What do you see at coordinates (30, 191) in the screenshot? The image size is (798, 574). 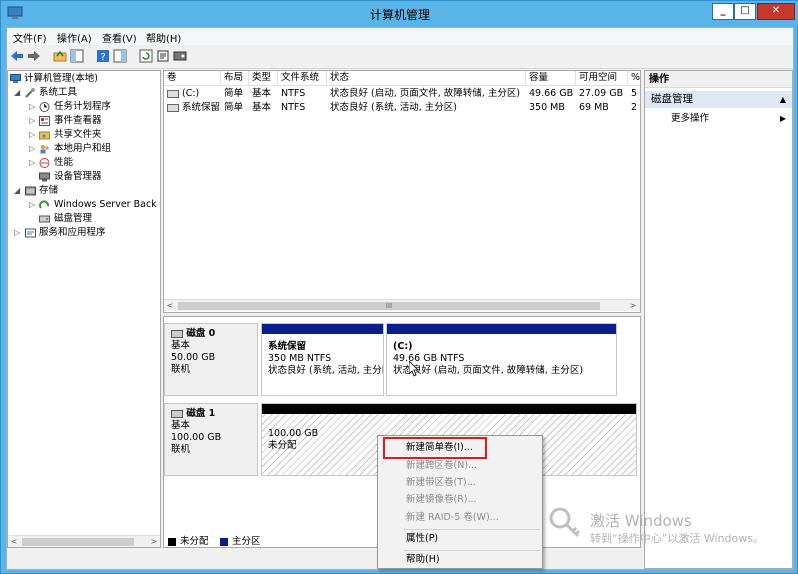 I see `storage-icon` at bounding box center [30, 191].